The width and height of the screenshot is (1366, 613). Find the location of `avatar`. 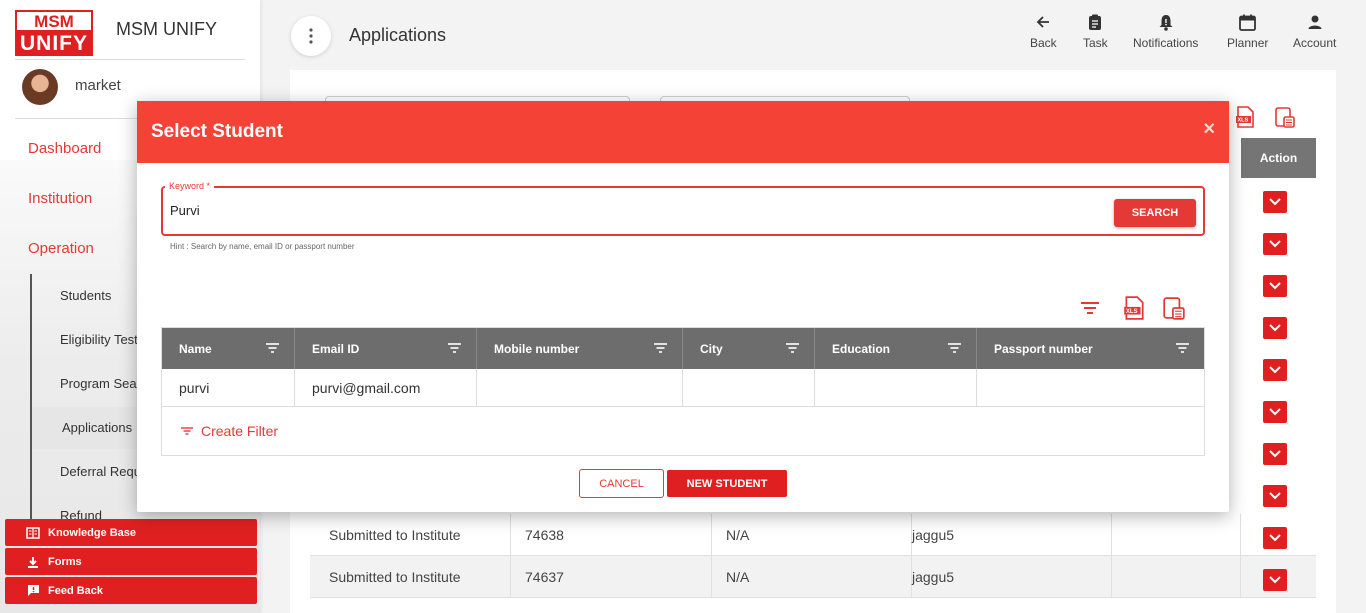

avatar is located at coordinates (40, 87).